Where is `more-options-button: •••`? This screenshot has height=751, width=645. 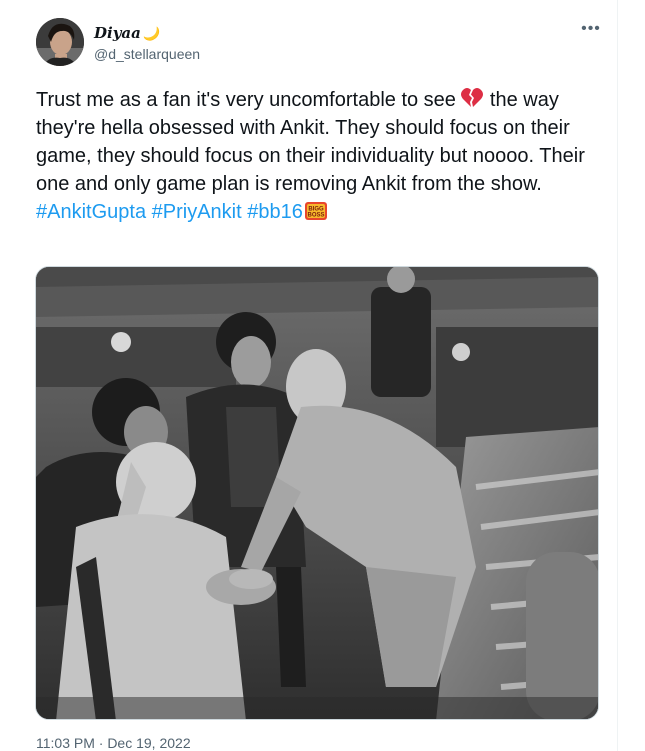
more-options-button: ••• is located at coordinates (591, 31).